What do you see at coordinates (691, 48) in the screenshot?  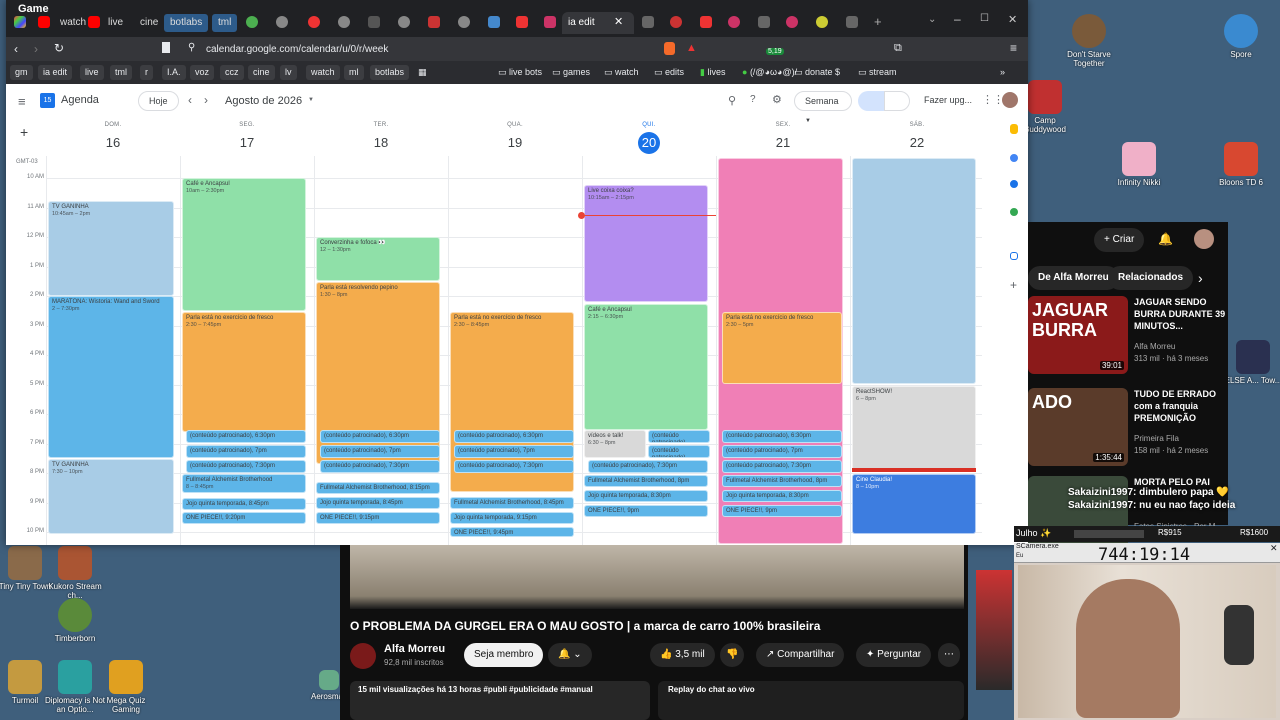 I see `rewards-icon: ▲` at bounding box center [691, 48].